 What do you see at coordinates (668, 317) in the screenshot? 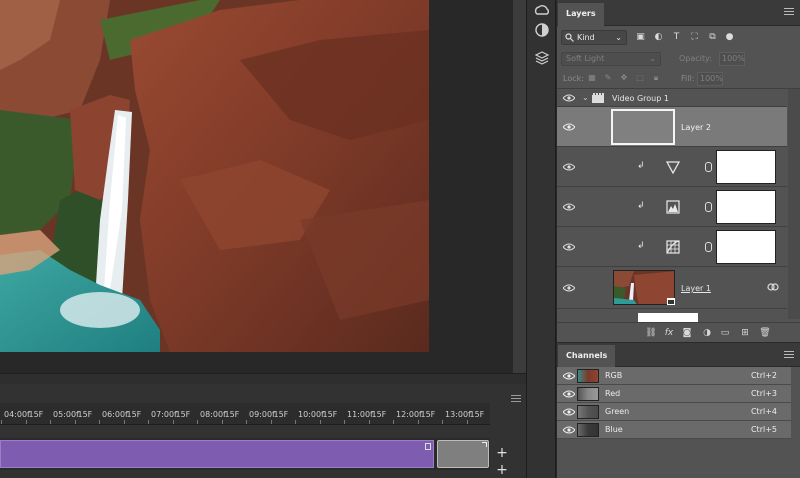
I see `layer-selection-bar` at bounding box center [668, 317].